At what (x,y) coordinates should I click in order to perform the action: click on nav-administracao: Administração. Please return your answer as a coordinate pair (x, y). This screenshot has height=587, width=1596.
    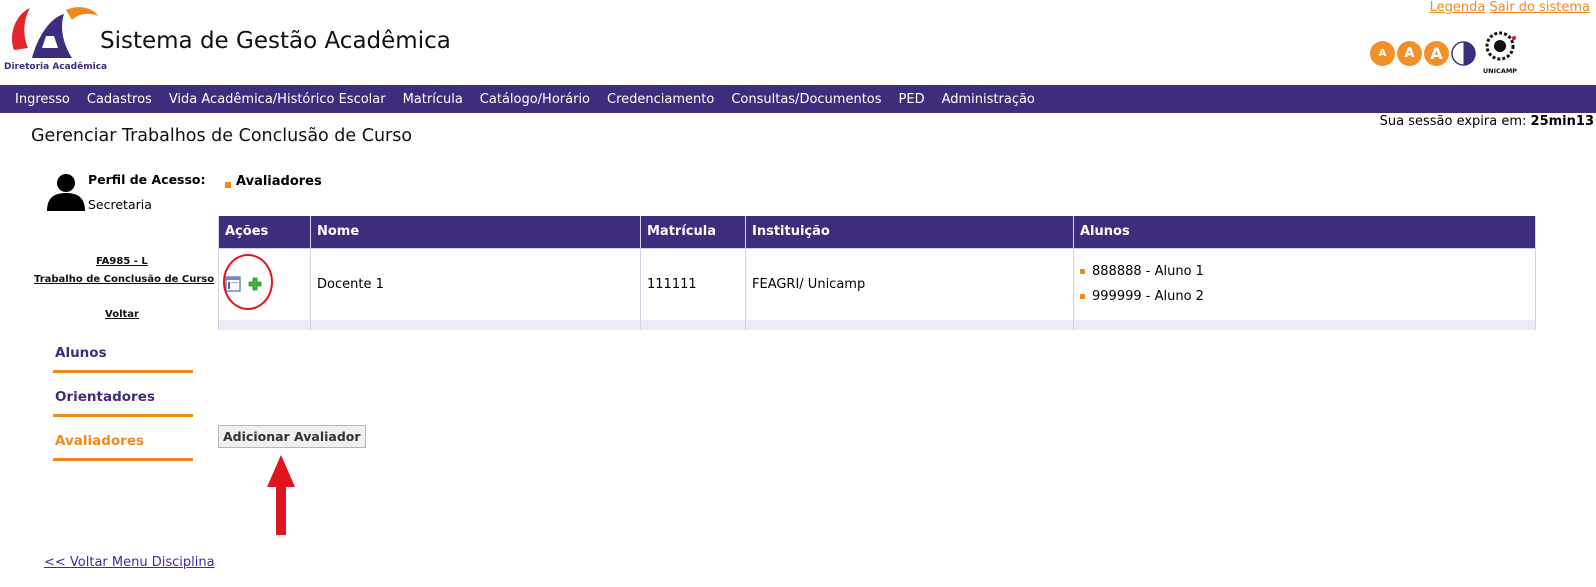
    Looking at the image, I should click on (988, 99).